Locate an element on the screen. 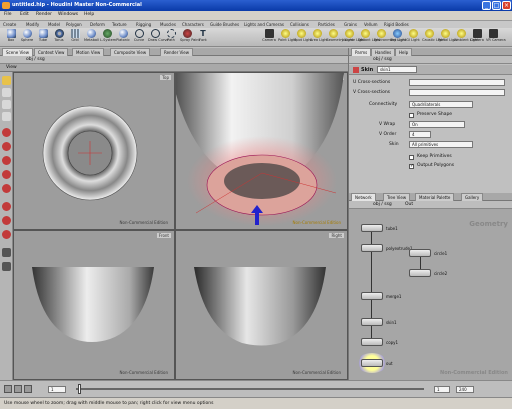 This screenshot has width=512, height=409. tab-network: Network is located at coordinates (363, 197).